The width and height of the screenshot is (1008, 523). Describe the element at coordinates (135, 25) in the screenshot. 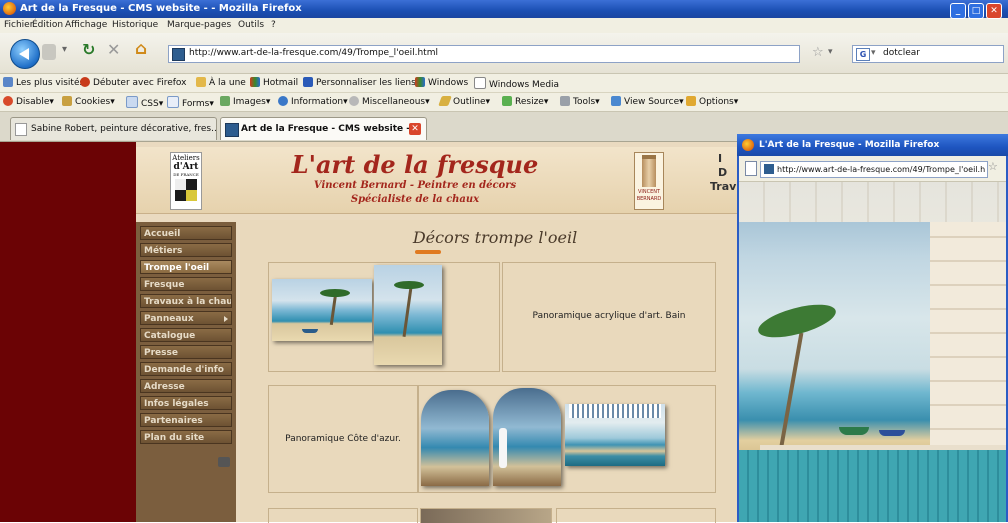

I see `menu-historique: Historique` at that location.